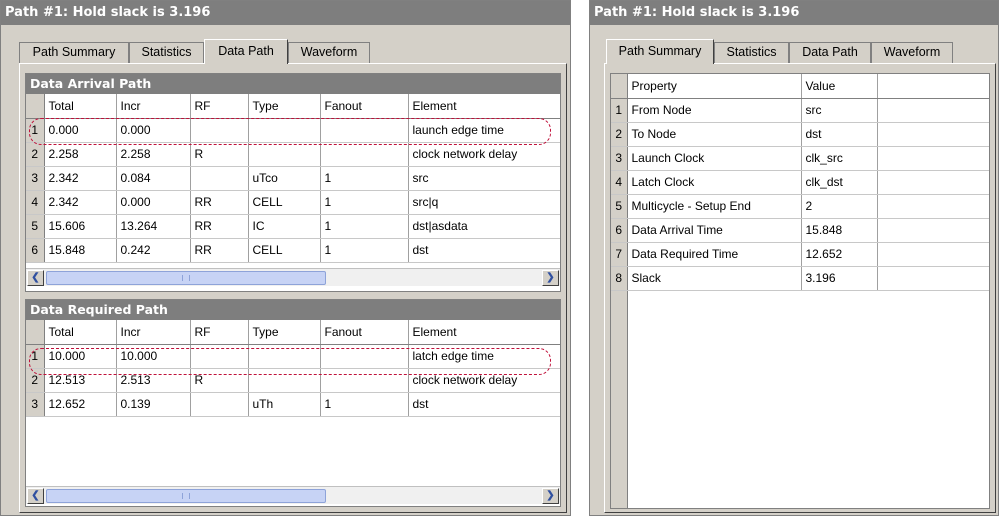 This screenshot has width=999, height=516. I want to click on arrival-header-row: Total Incr RF Type Fanout Element, so click(293, 106).